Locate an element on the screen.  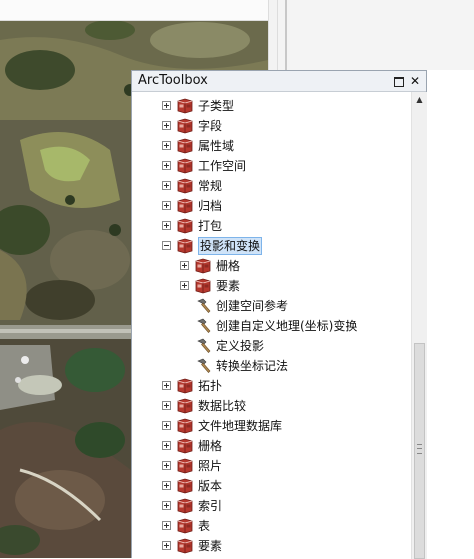
tree-toolbox-item: 索引 is located at coordinates (271, 506).